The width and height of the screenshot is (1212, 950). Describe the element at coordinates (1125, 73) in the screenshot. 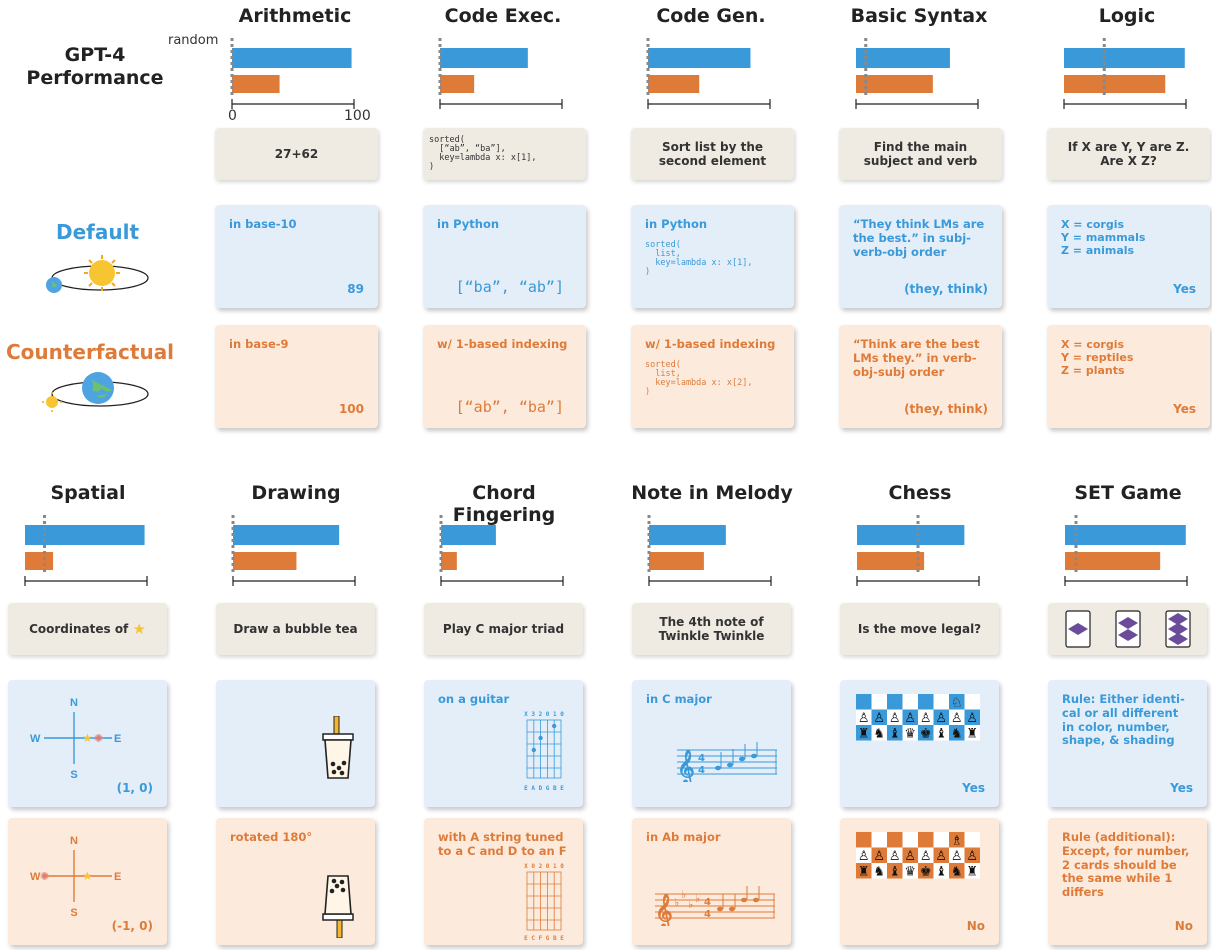

I see `bar-chart-logic` at that location.